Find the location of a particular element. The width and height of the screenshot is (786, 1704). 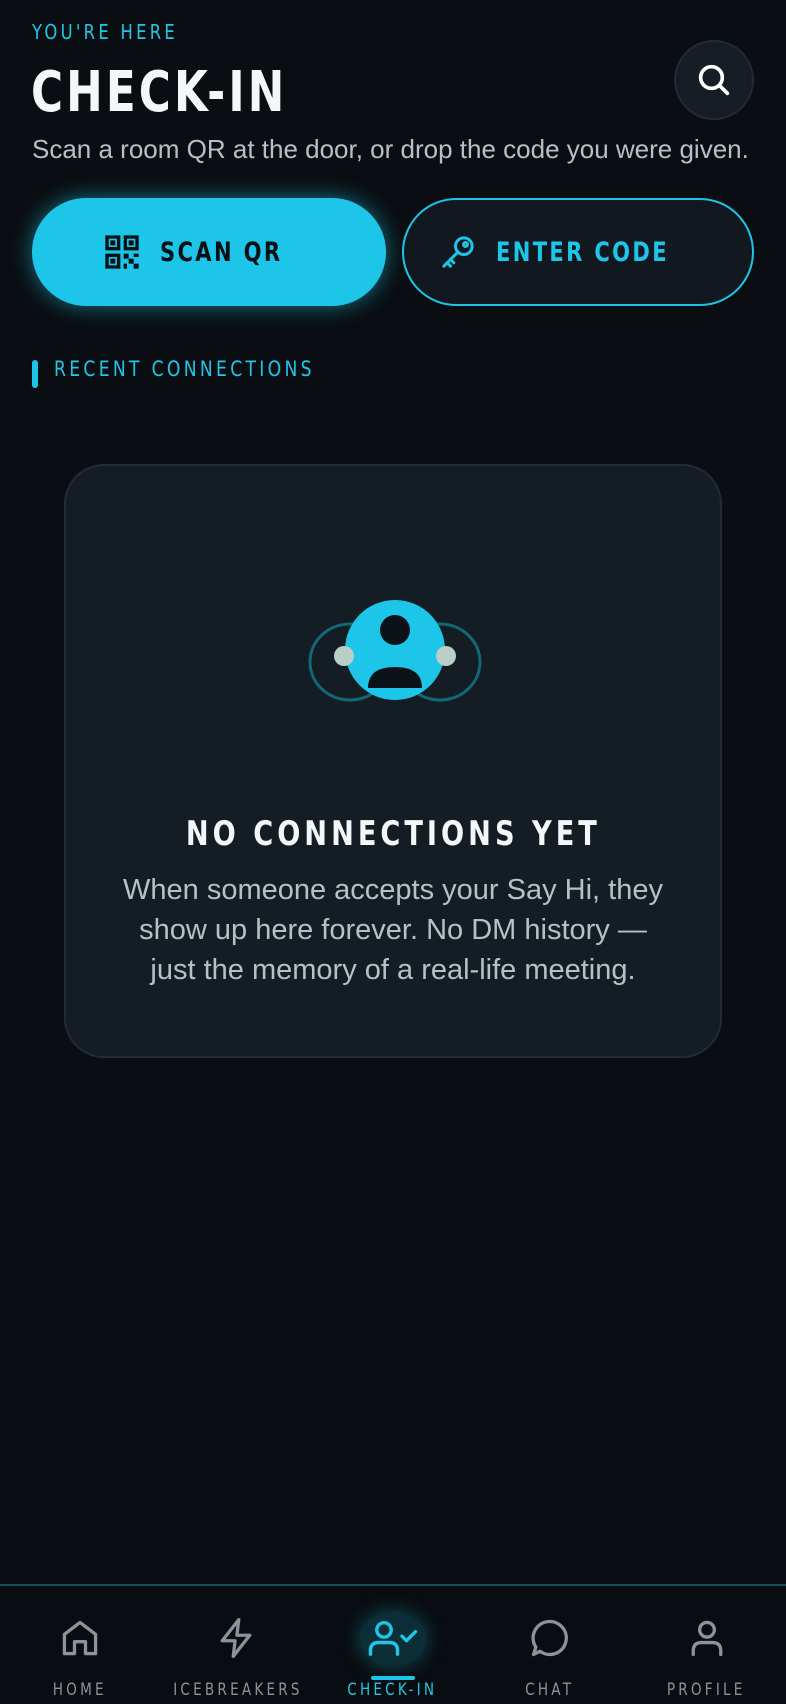

search-button is located at coordinates (714, 80).